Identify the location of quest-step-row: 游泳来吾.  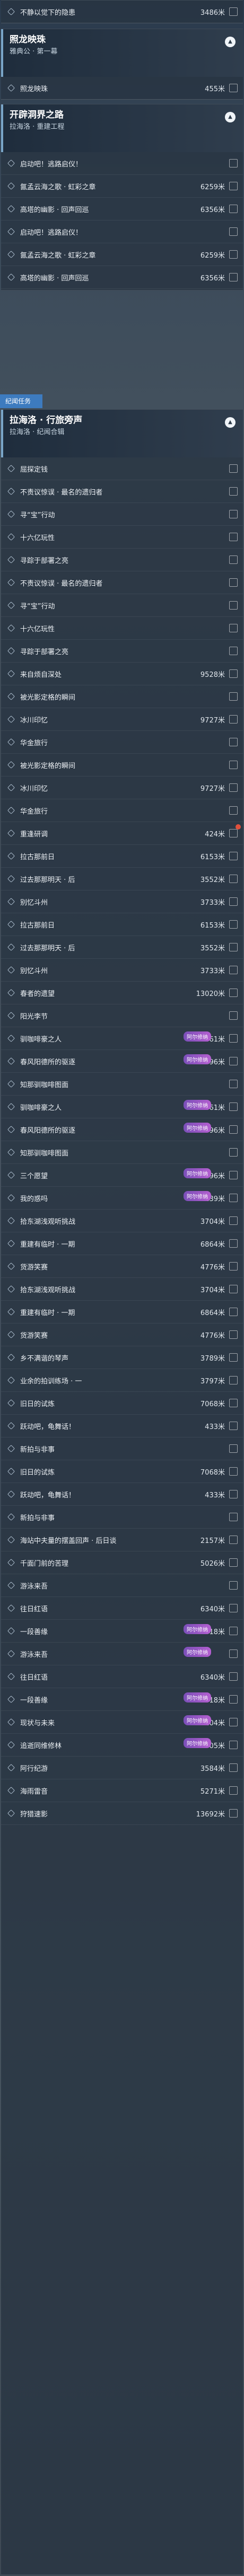
(122, 1585).